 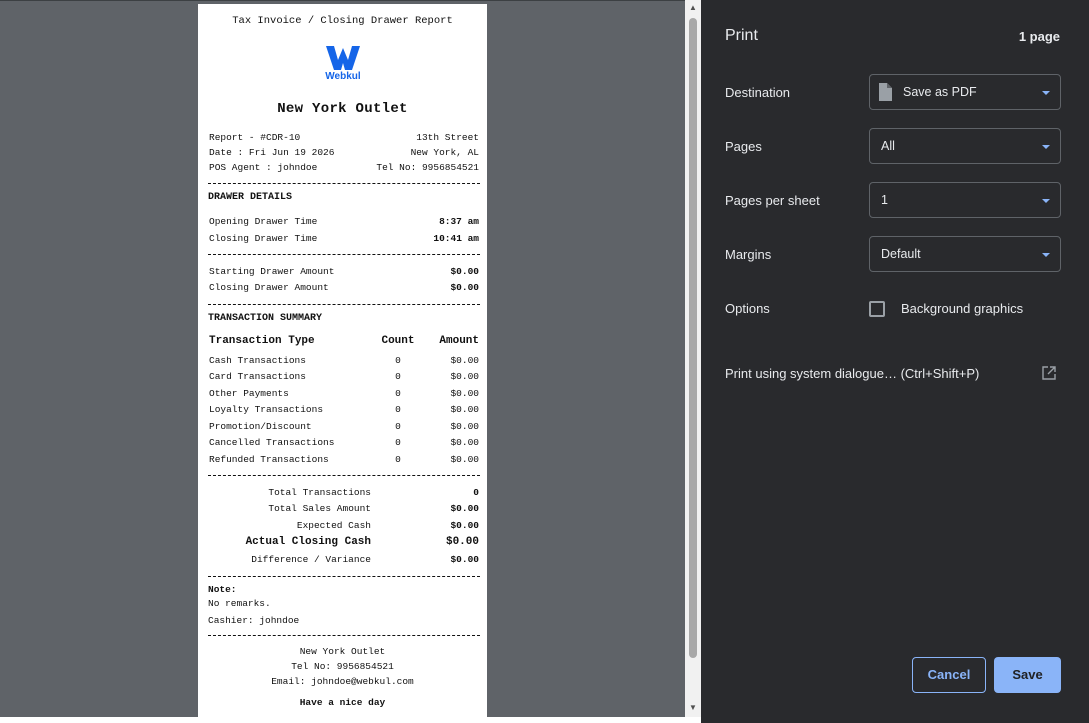 What do you see at coordinates (344, 222) in the screenshot?
I see `drawer-time-row: Opening Drawer Time 8:37 am` at bounding box center [344, 222].